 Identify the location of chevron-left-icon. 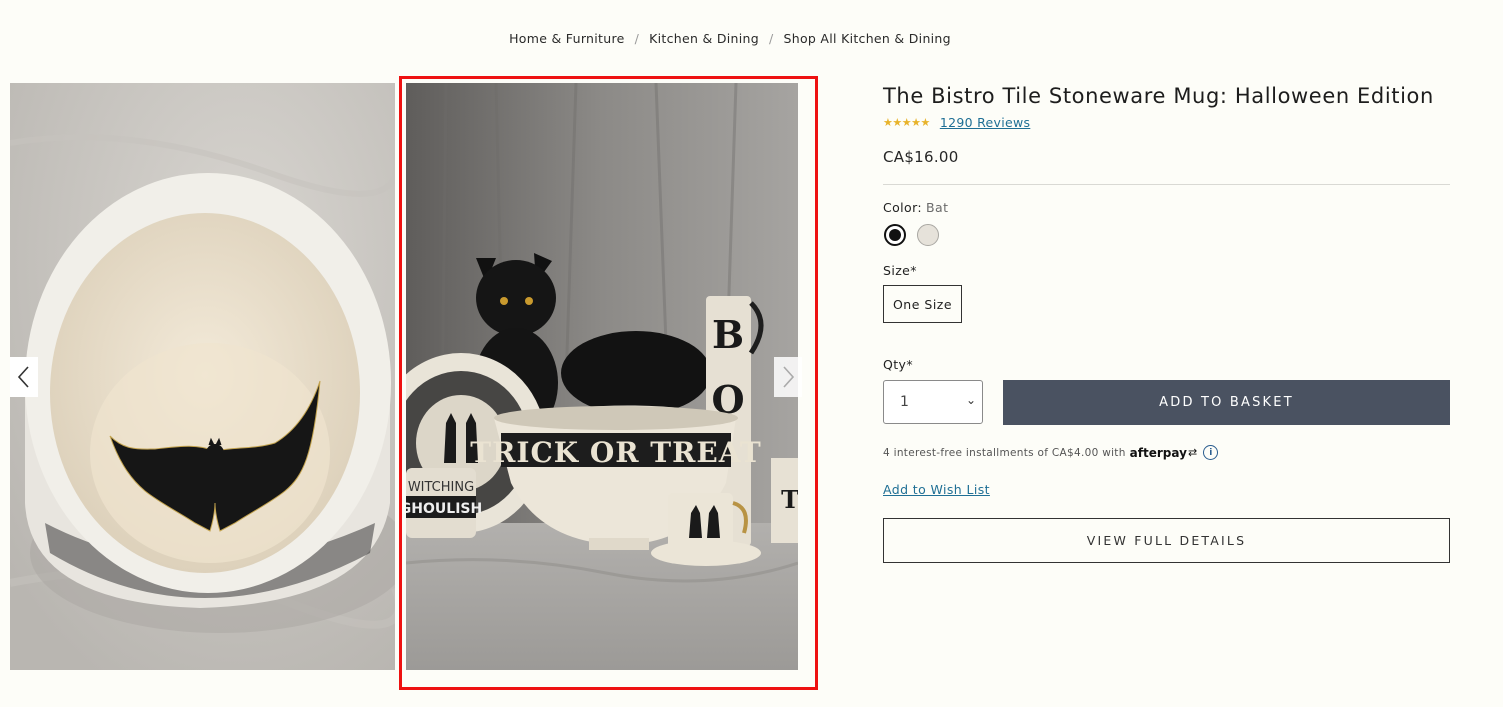
(23, 377).